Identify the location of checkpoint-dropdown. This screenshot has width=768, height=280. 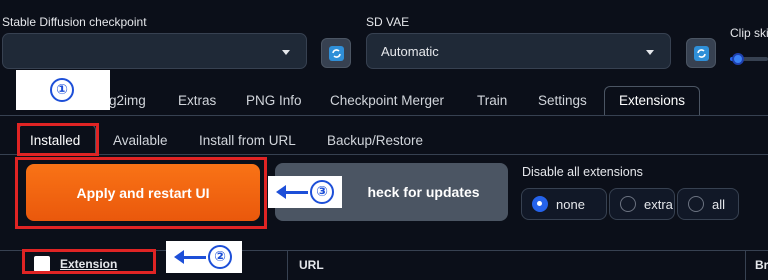
(154, 51).